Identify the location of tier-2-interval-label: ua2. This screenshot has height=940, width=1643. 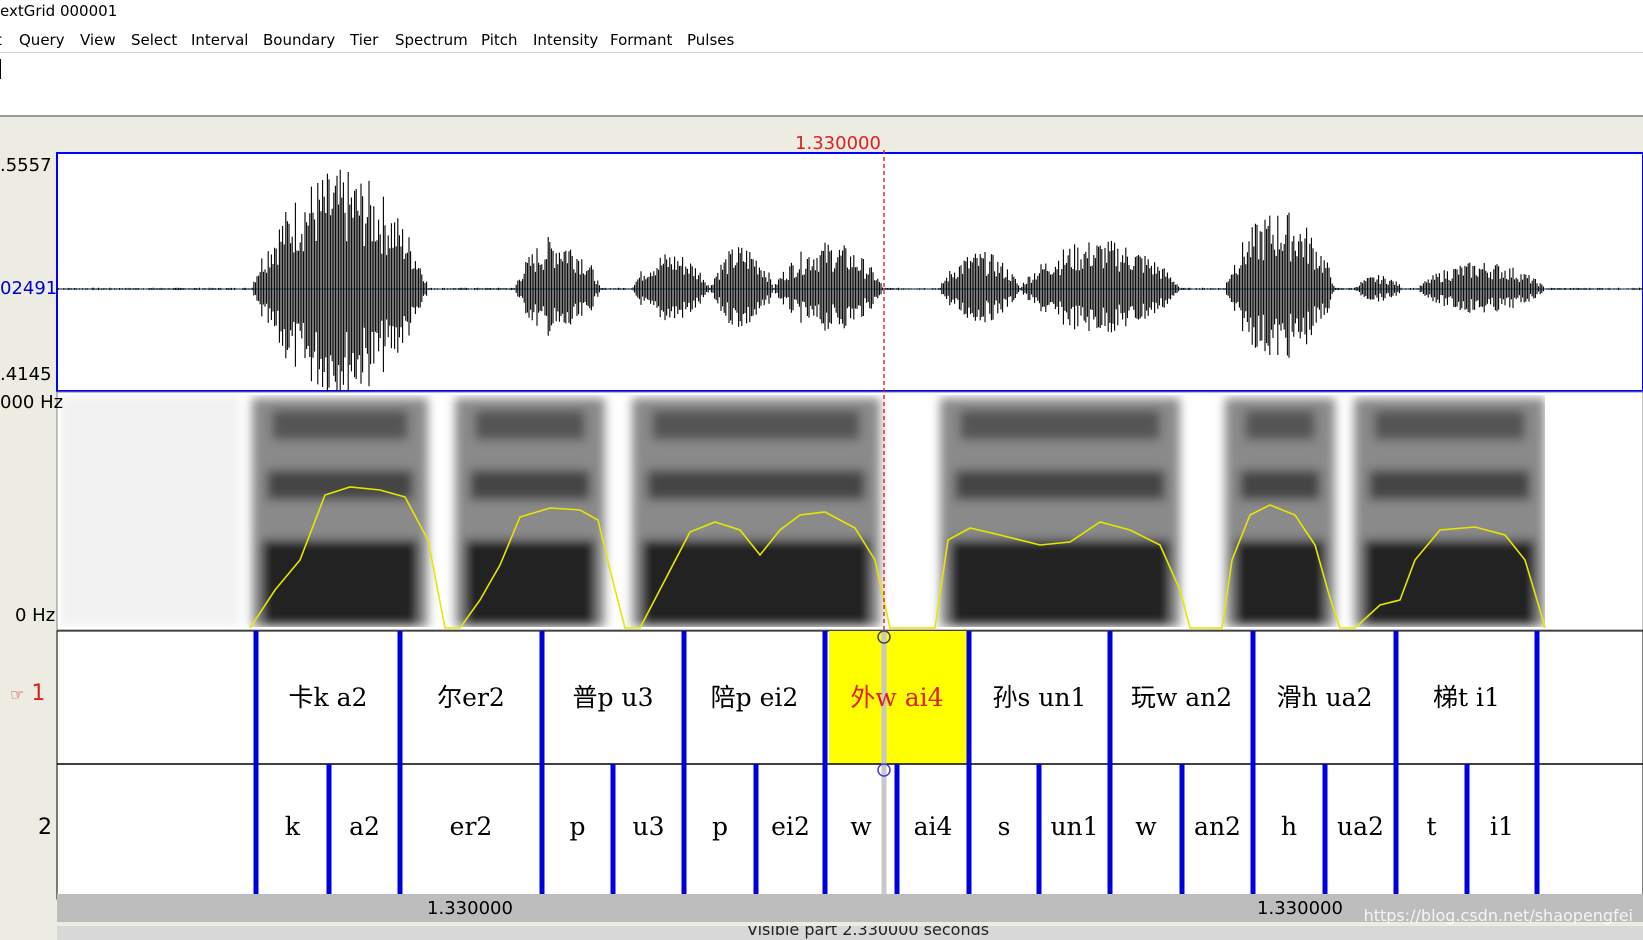
(1360, 826).